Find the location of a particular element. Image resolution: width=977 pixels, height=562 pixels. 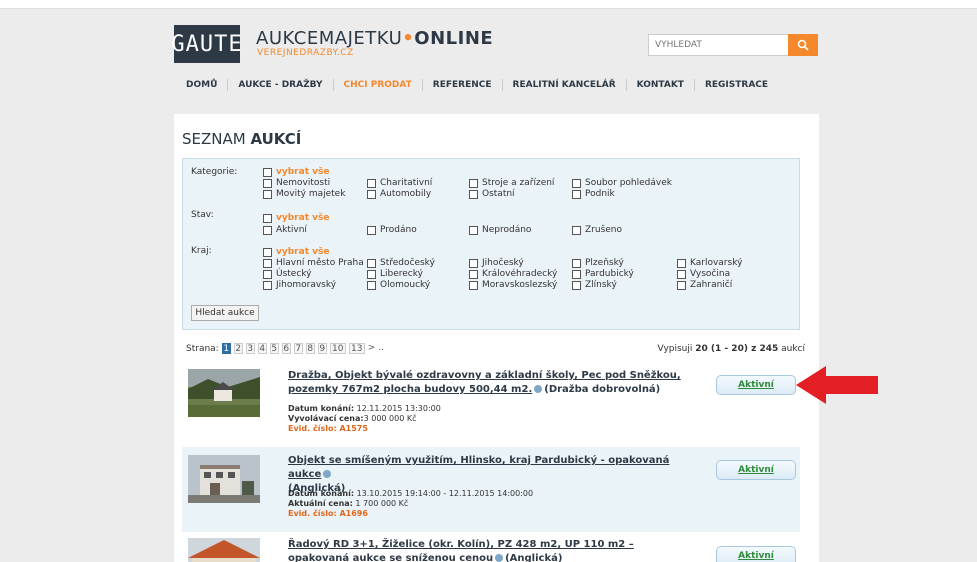

stav-option: Zrušeno is located at coordinates (597, 230).